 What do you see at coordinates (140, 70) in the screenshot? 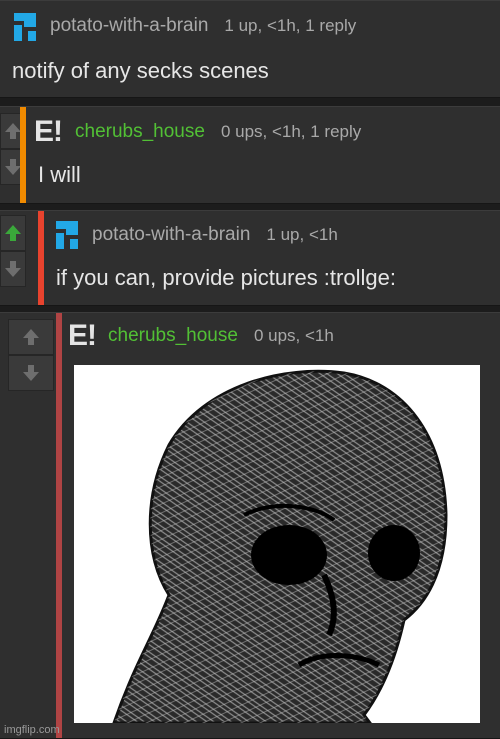
I see `comment-text: notify of any secks scenes` at bounding box center [140, 70].